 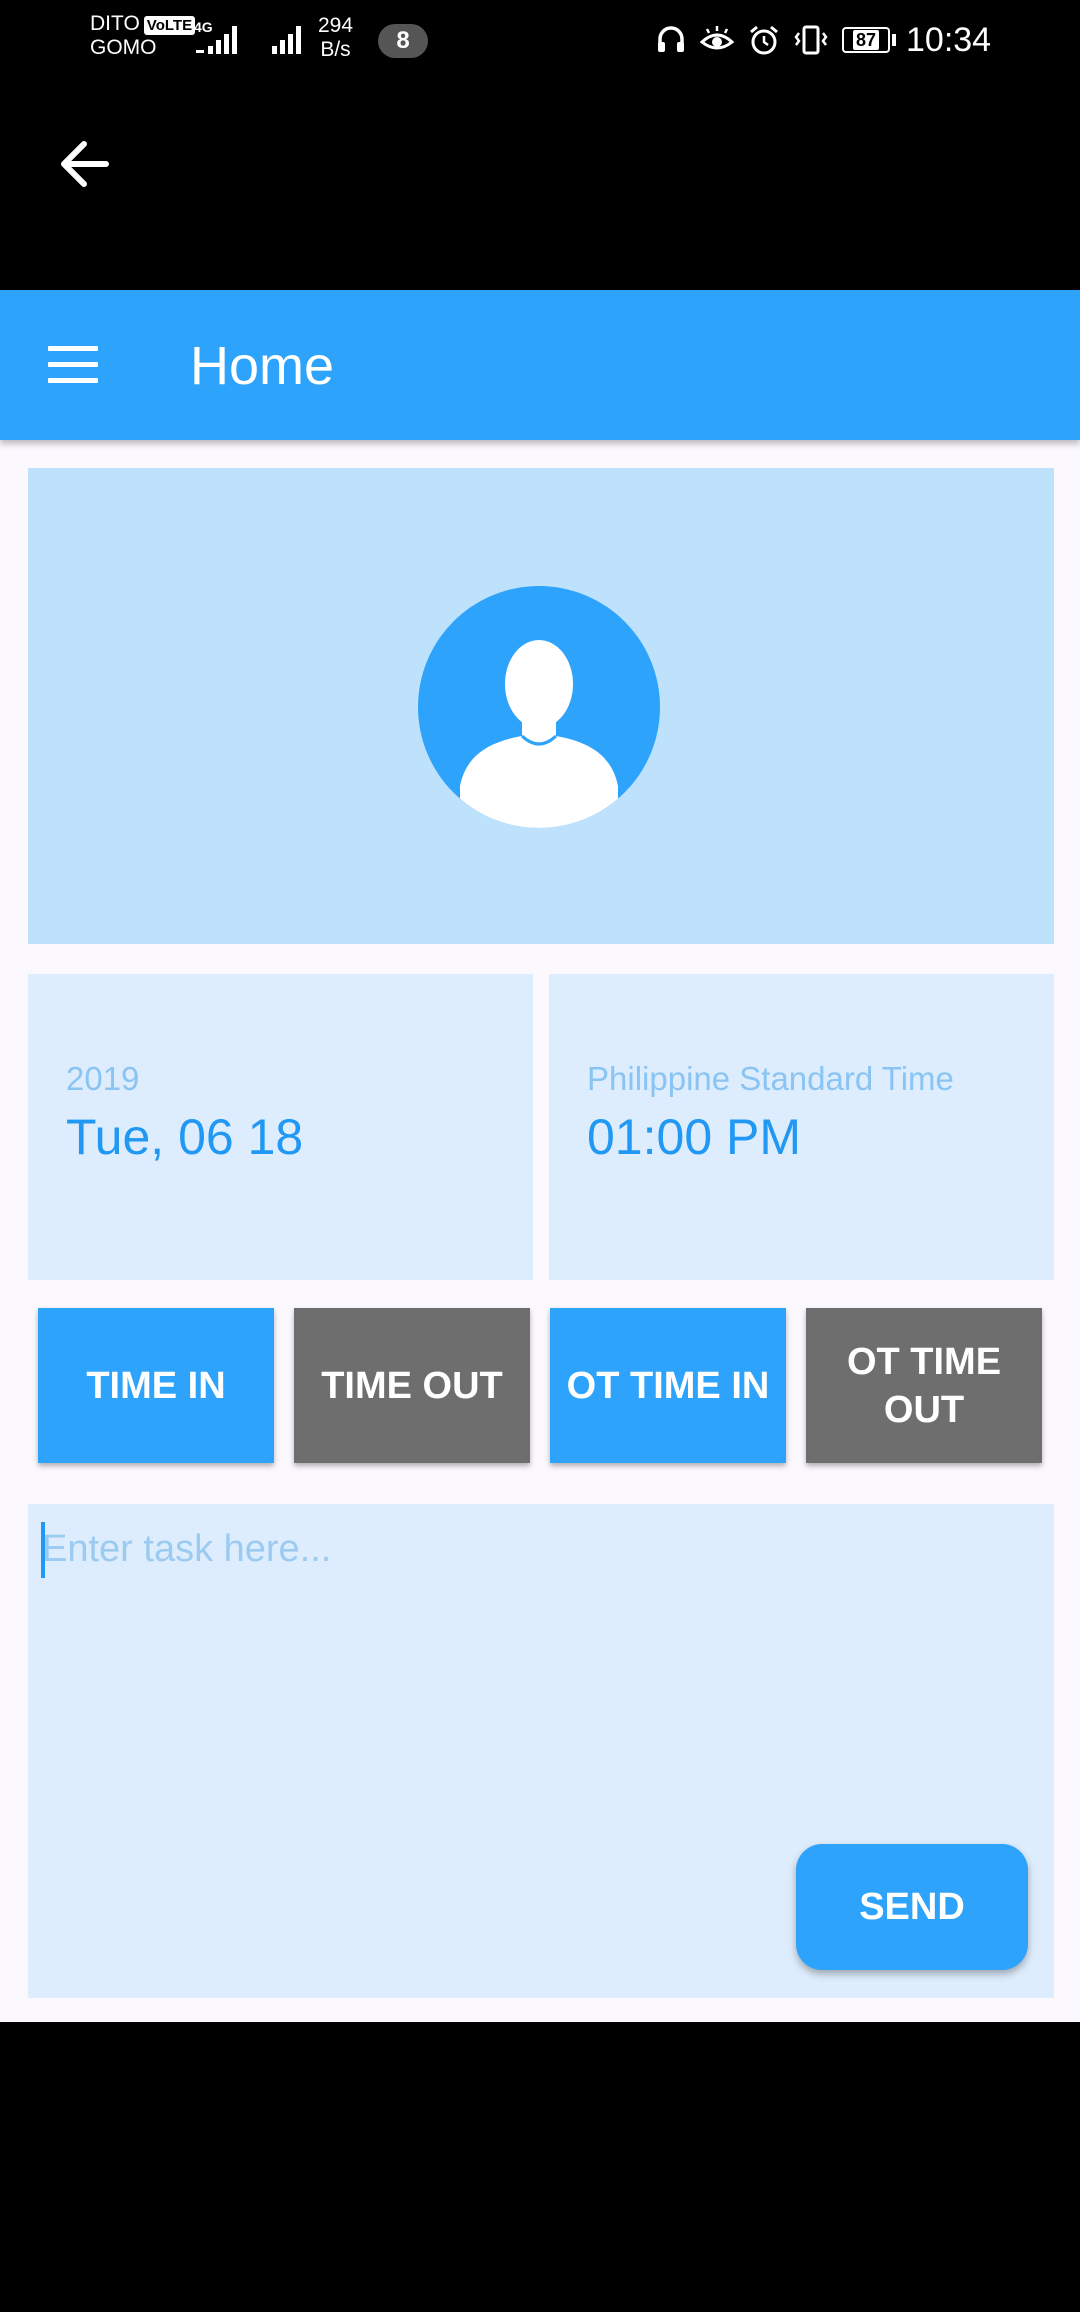 What do you see at coordinates (717, 38) in the screenshot?
I see `eye-comfort-icon` at bounding box center [717, 38].